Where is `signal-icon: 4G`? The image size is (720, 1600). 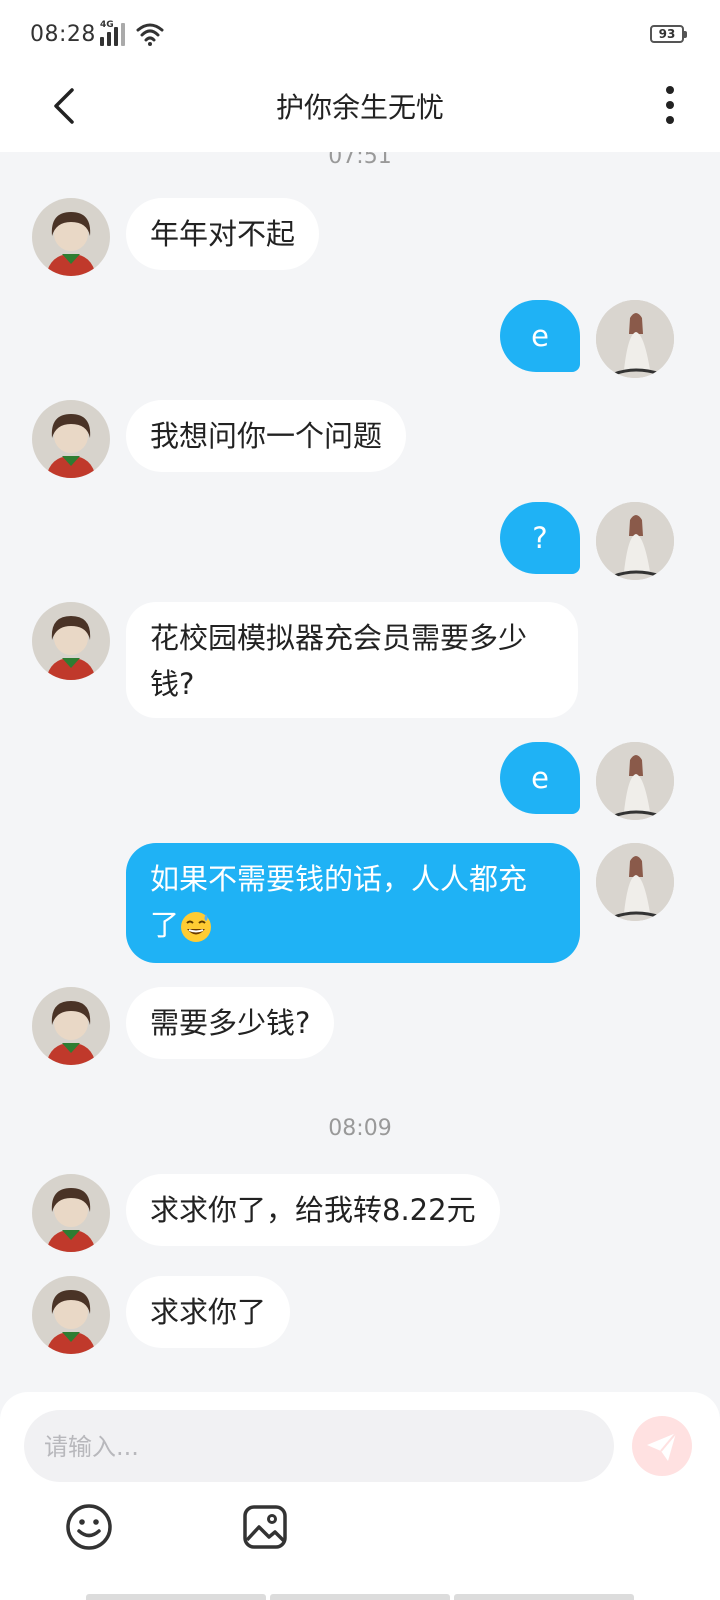
signal-icon: 4G is located at coordinates (112, 33).